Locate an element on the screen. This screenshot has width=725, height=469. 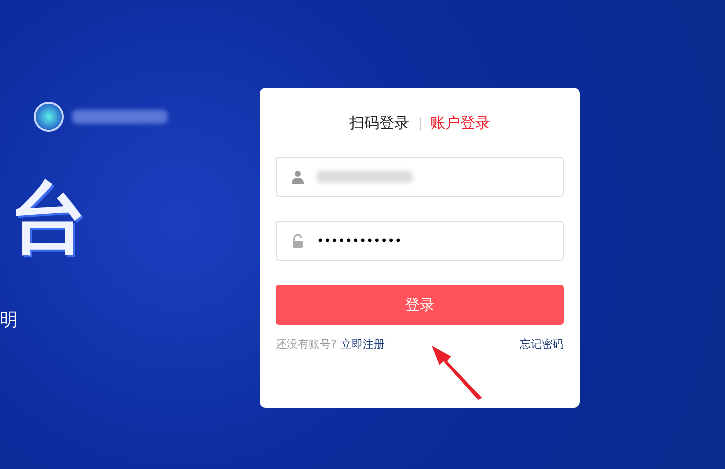
register-prompt: 还没有账号? is located at coordinates (306, 344).